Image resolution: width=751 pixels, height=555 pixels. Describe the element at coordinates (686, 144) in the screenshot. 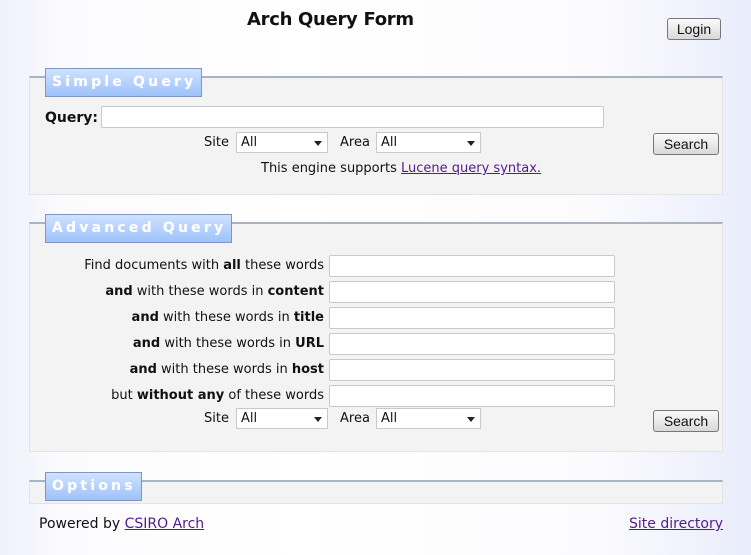

I see `simple-search-button: Search` at that location.